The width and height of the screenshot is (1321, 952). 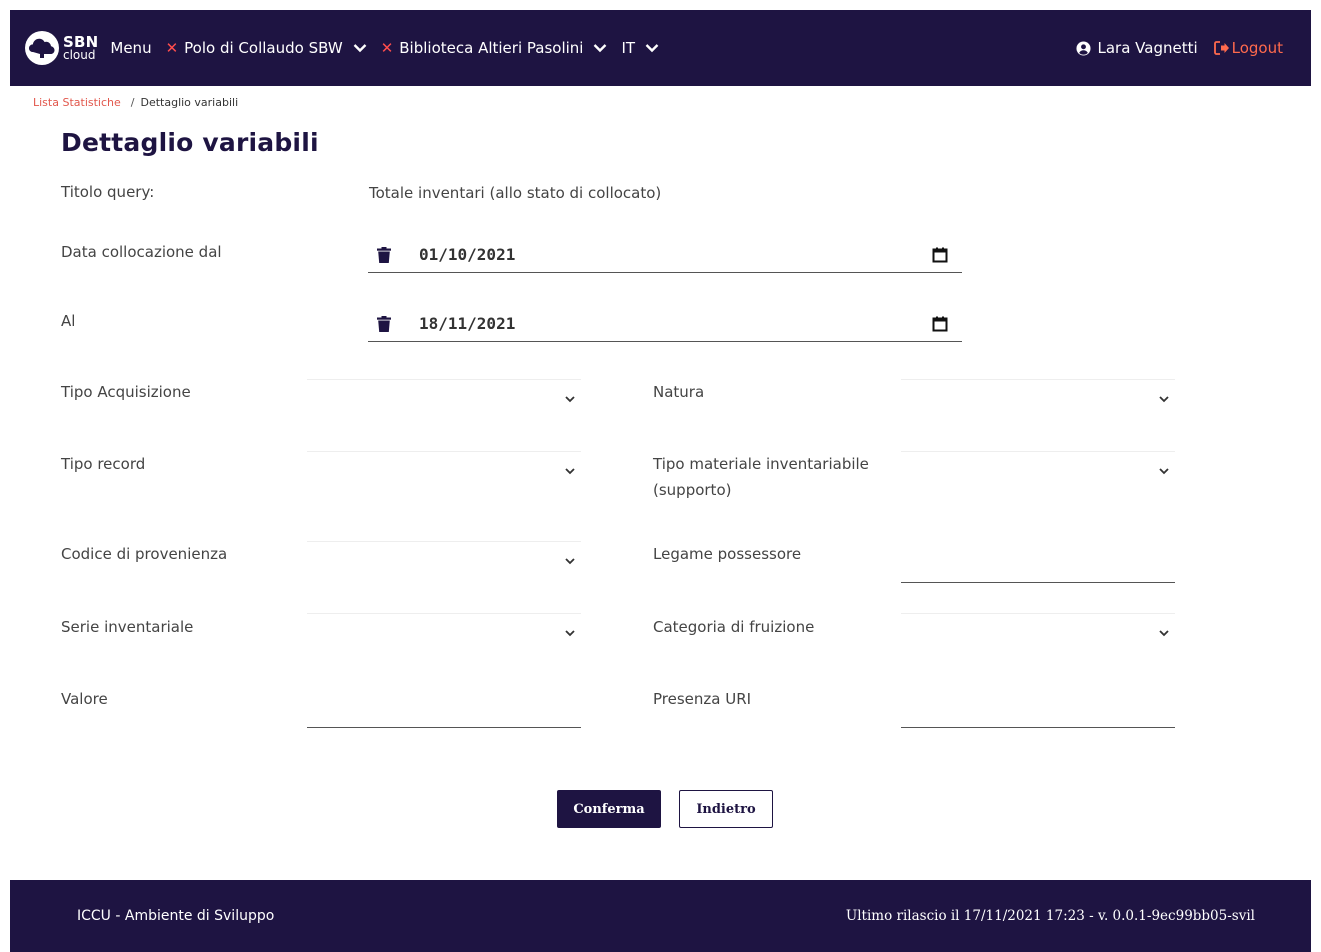 What do you see at coordinates (1084, 48) in the screenshot?
I see `user-circle-icon` at bounding box center [1084, 48].